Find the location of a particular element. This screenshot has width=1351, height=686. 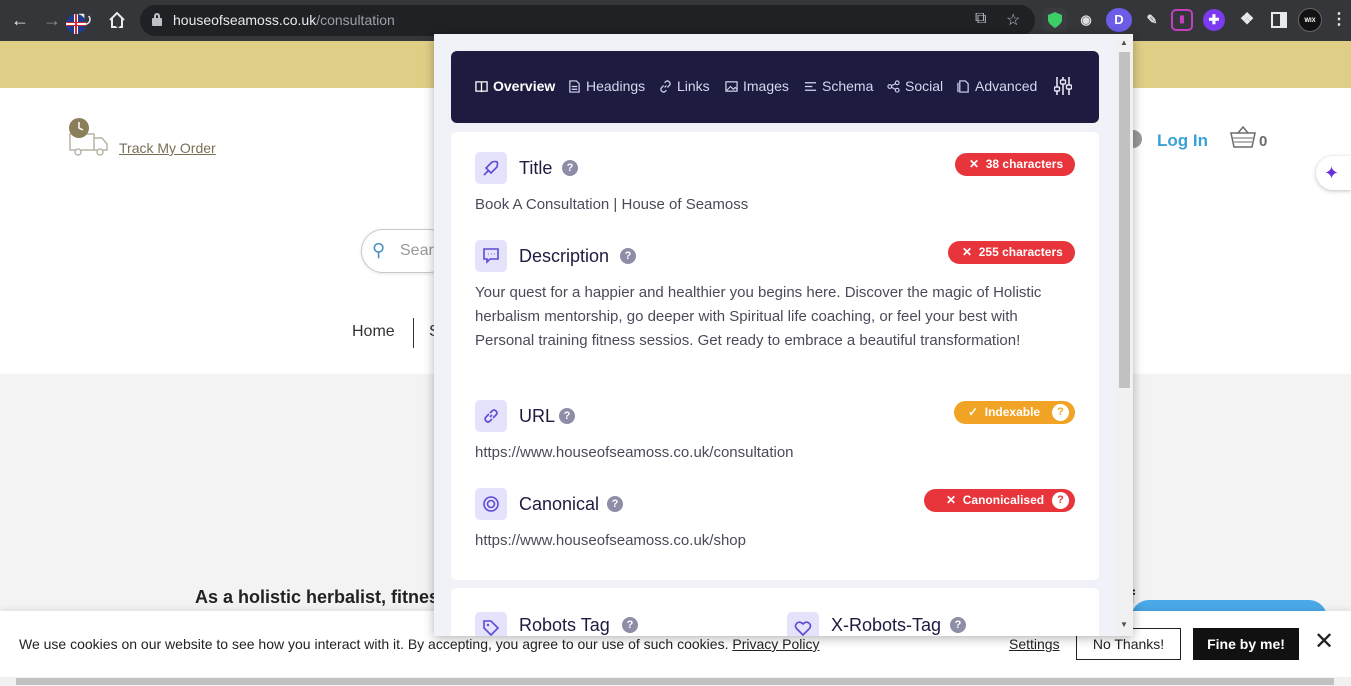

tab-social: Social is located at coordinates (915, 86).